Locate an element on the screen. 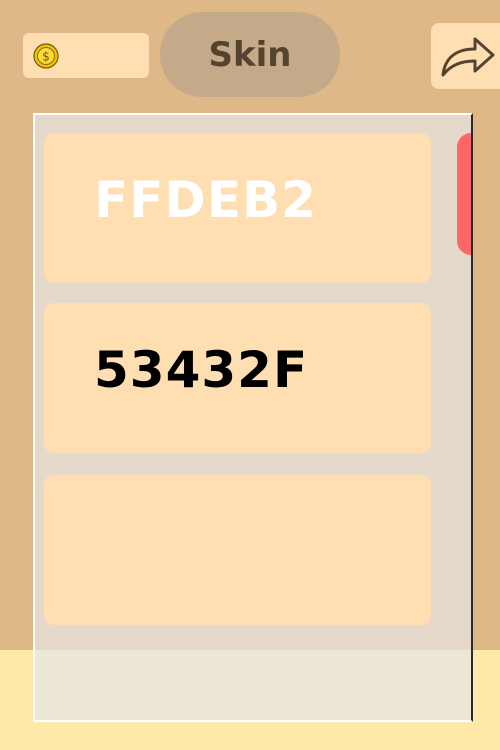  scrollbar-thumb is located at coordinates (464, 194).